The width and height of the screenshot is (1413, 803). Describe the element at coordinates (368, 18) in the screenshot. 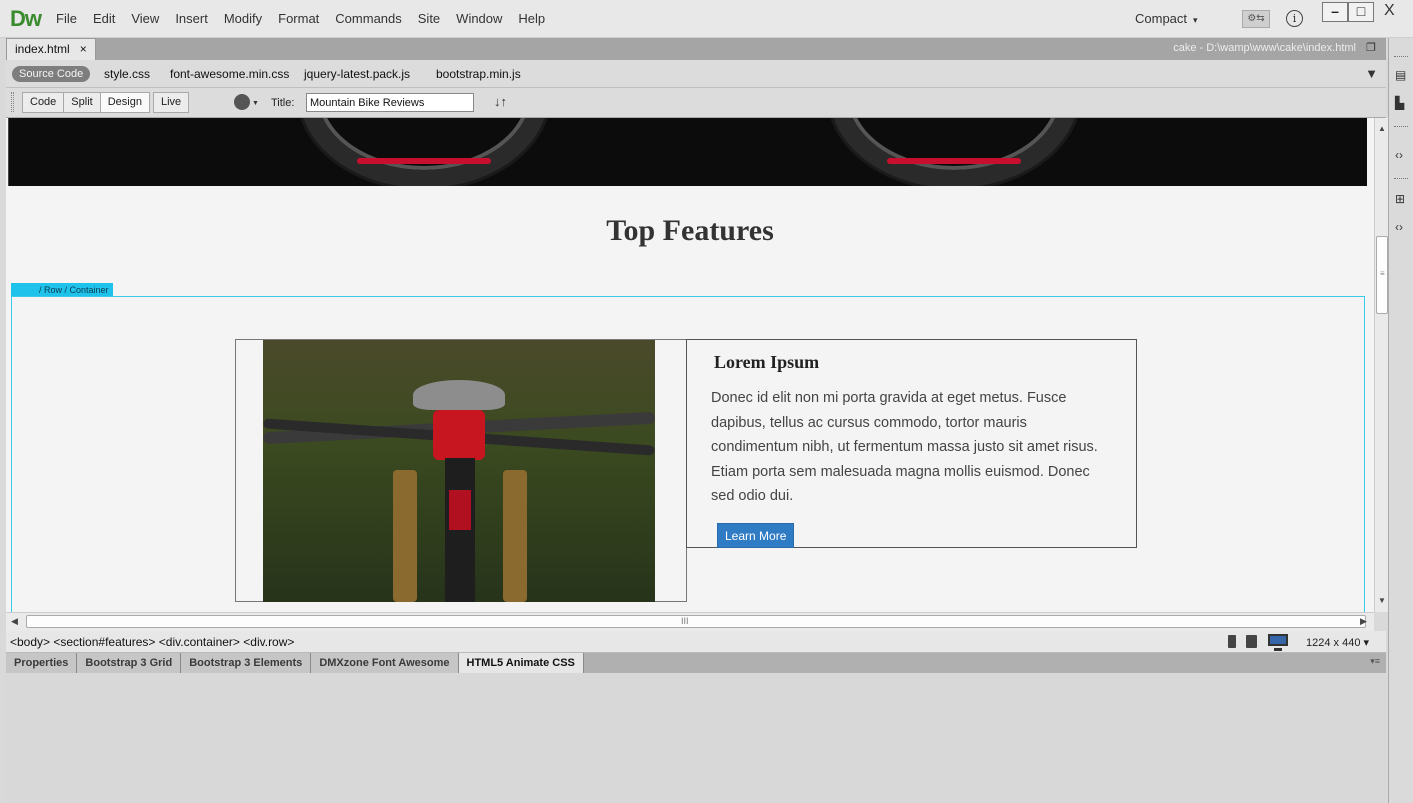

I see `menu-commands: Commands` at that location.